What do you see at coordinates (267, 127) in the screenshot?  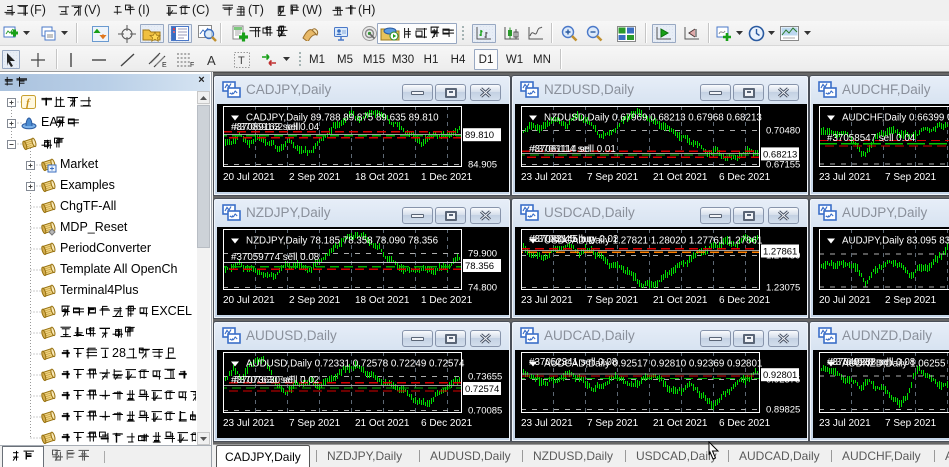 I see `svg-text: #37069162 sell` at bounding box center [267, 127].